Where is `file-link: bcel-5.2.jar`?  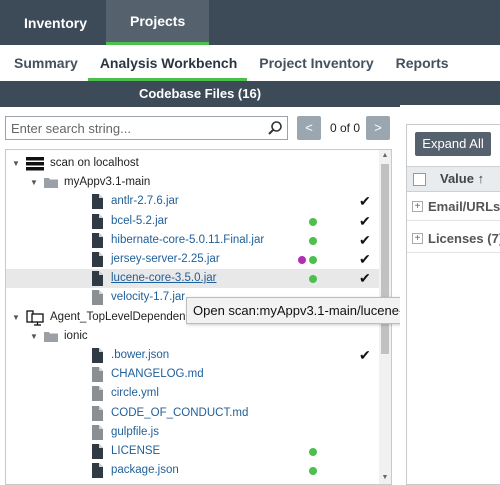 file-link: bcel-5.2.jar is located at coordinates (139, 221).